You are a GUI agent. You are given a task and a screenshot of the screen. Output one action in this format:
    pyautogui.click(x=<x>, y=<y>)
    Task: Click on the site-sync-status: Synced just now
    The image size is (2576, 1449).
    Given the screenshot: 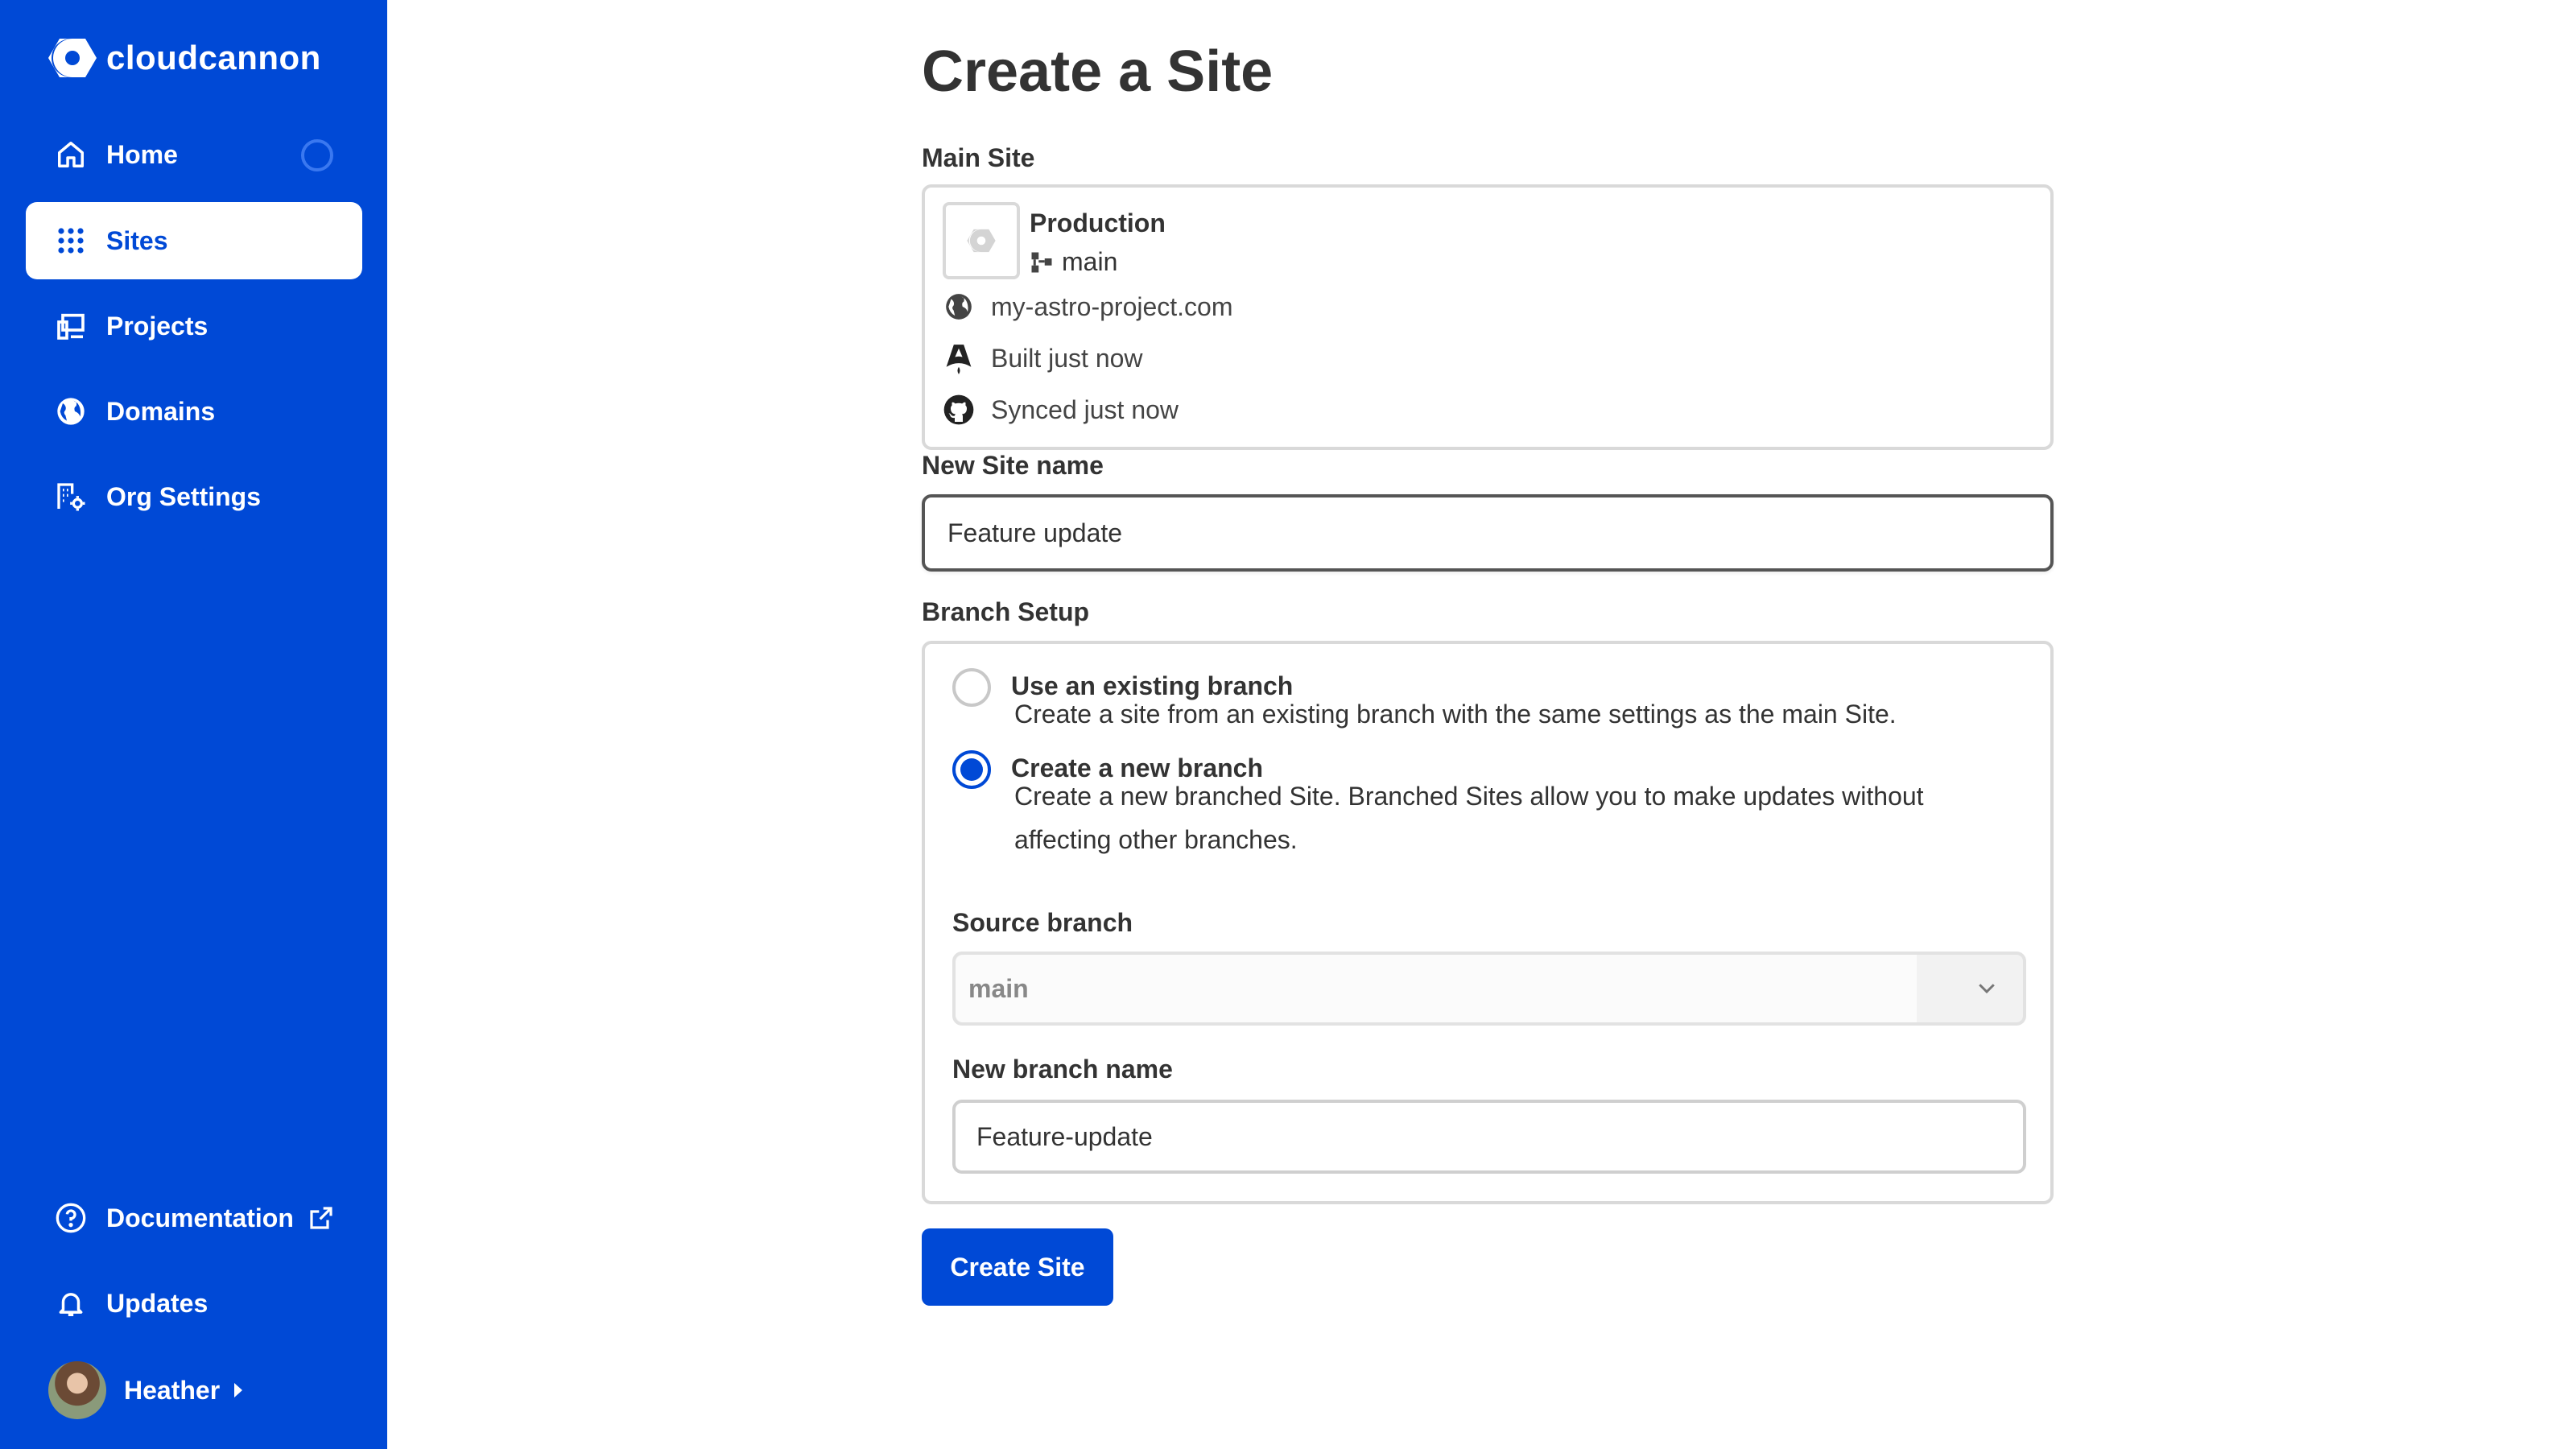 What is the action you would take?
    pyautogui.click(x=1061, y=410)
    